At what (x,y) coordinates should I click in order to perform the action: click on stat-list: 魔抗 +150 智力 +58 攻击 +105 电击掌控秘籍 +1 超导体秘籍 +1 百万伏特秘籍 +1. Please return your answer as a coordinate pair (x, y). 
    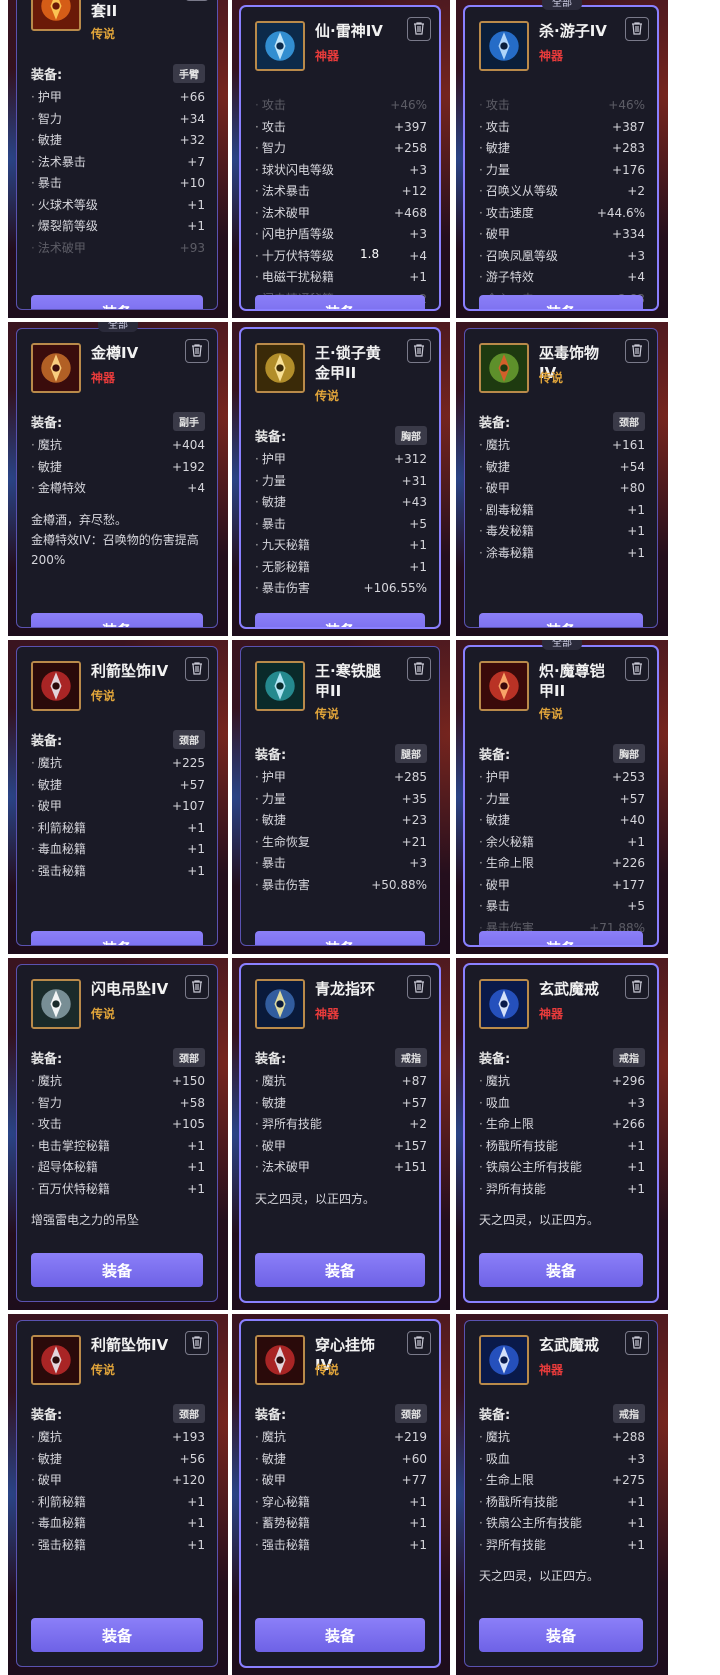
    Looking at the image, I should click on (117, 1133).